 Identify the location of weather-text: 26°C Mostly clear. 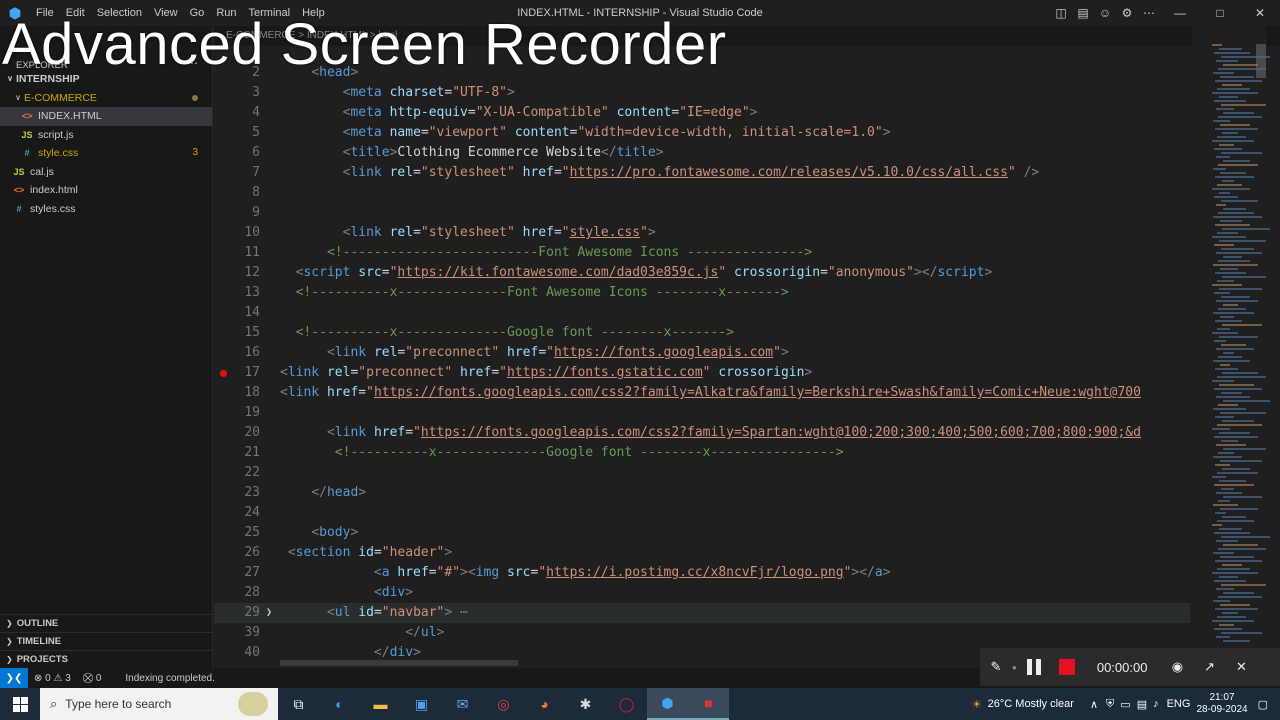
(1031, 704).